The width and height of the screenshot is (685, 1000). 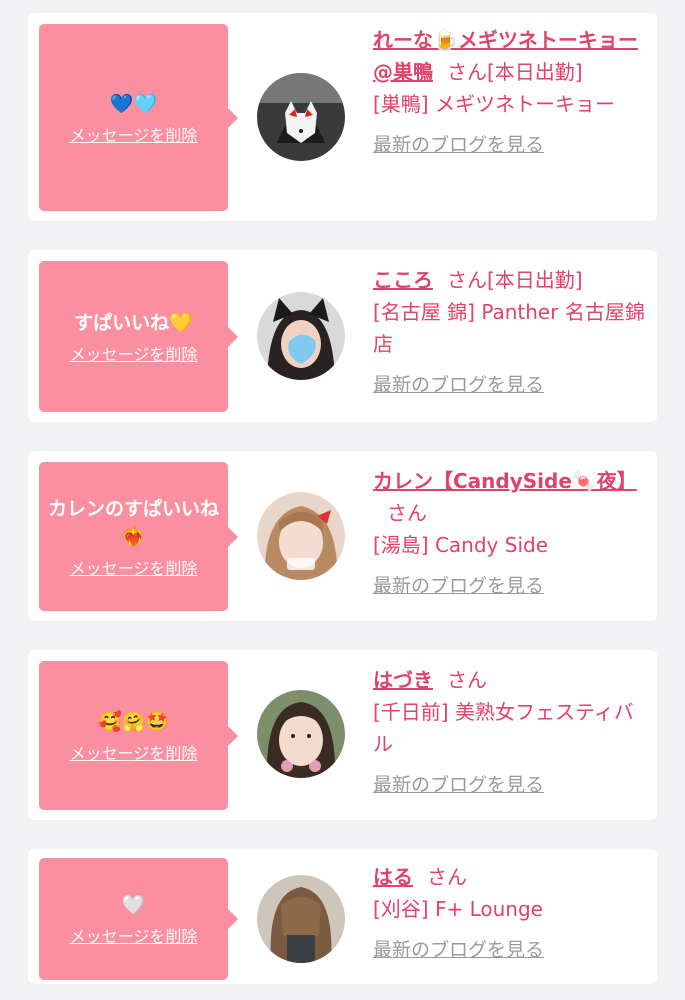 I want to click on message-bubble: すぱいいね💛 メッセージを削除, so click(x=138, y=336).